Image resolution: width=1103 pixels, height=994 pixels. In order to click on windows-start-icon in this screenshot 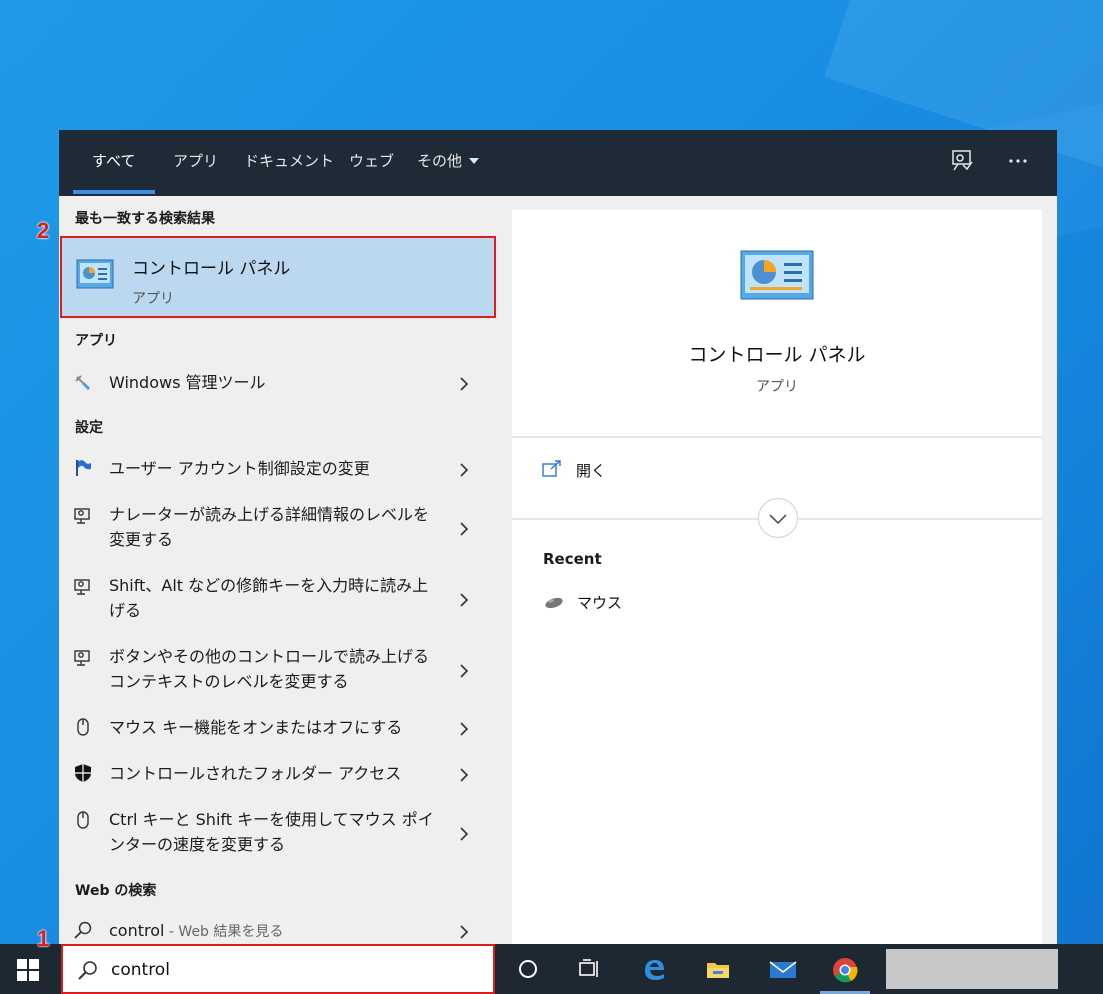, I will do `click(28, 970)`.